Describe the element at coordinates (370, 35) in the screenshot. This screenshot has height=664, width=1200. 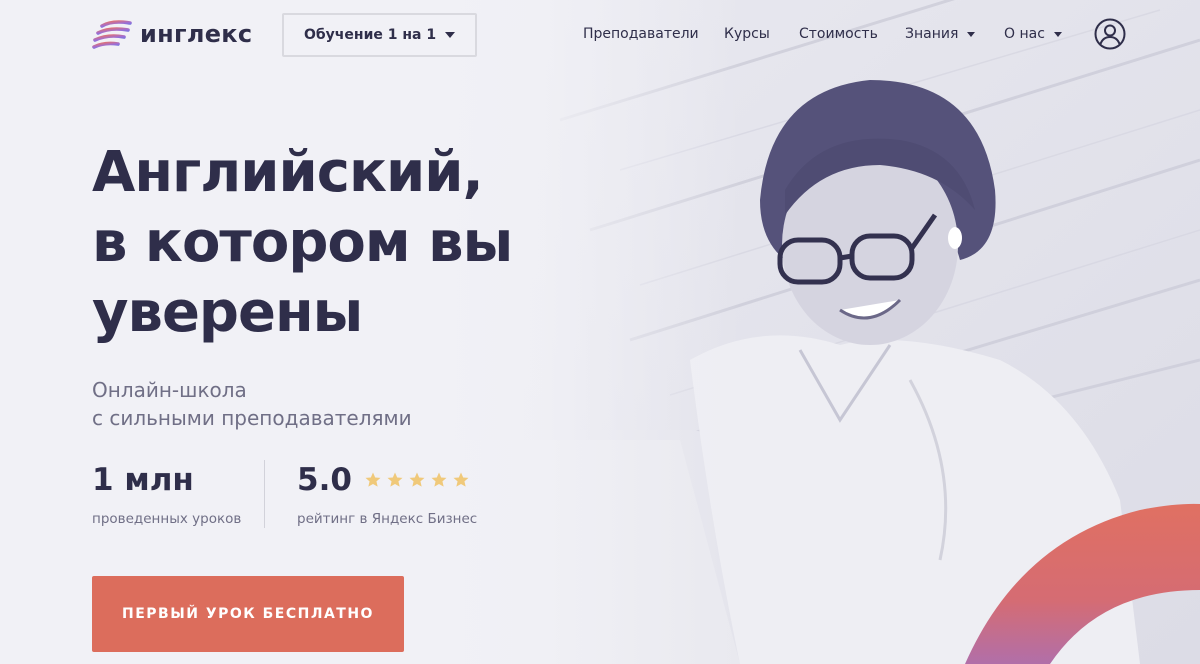
I see `course-format-value: Обучение 1 на 1` at that location.